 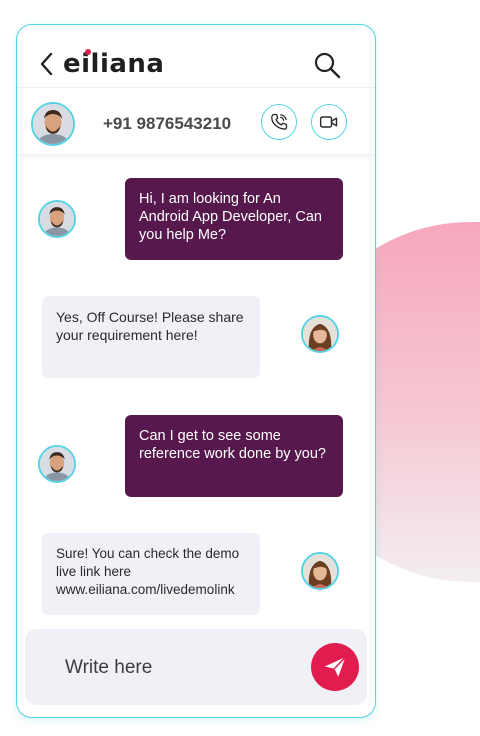 I want to click on contact-phone-number: +91 9876543210, so click(x=167, y=123).